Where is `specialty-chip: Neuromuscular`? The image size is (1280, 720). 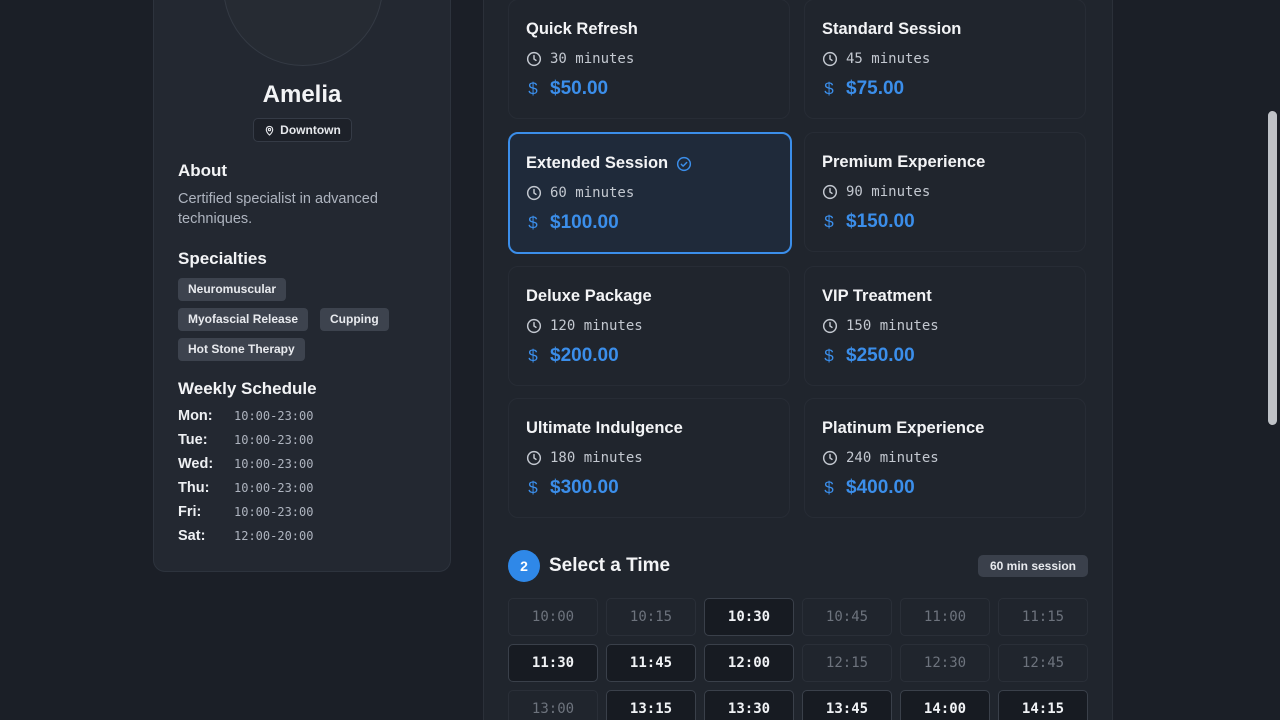 specialty-chip: Neuromuscular is located at coordinates (232, 289).